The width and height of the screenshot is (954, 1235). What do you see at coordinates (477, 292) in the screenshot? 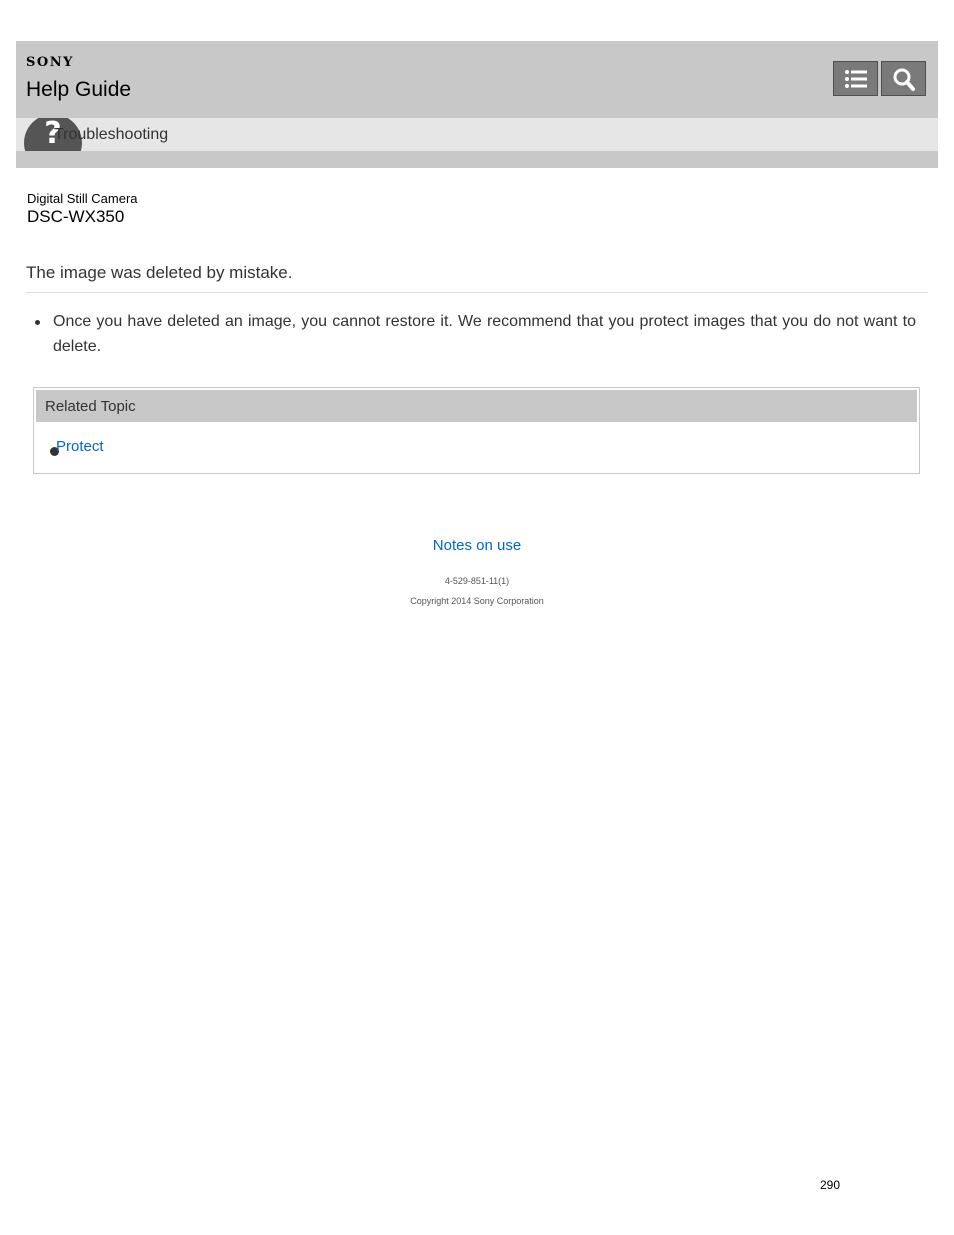
I see `divider` at bounding box center [477, 292].